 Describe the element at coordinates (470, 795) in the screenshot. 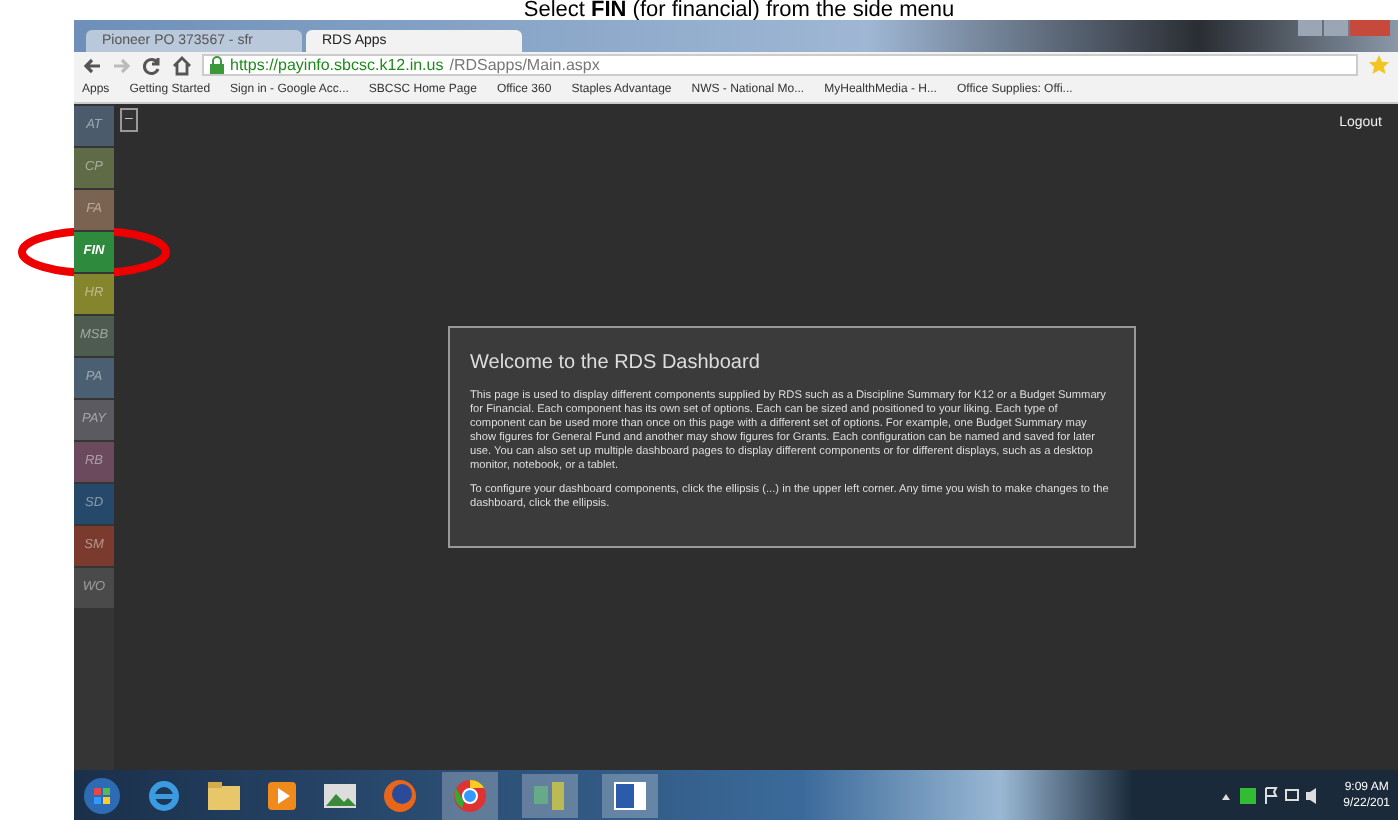

I see `round-browser-icon` at that location.